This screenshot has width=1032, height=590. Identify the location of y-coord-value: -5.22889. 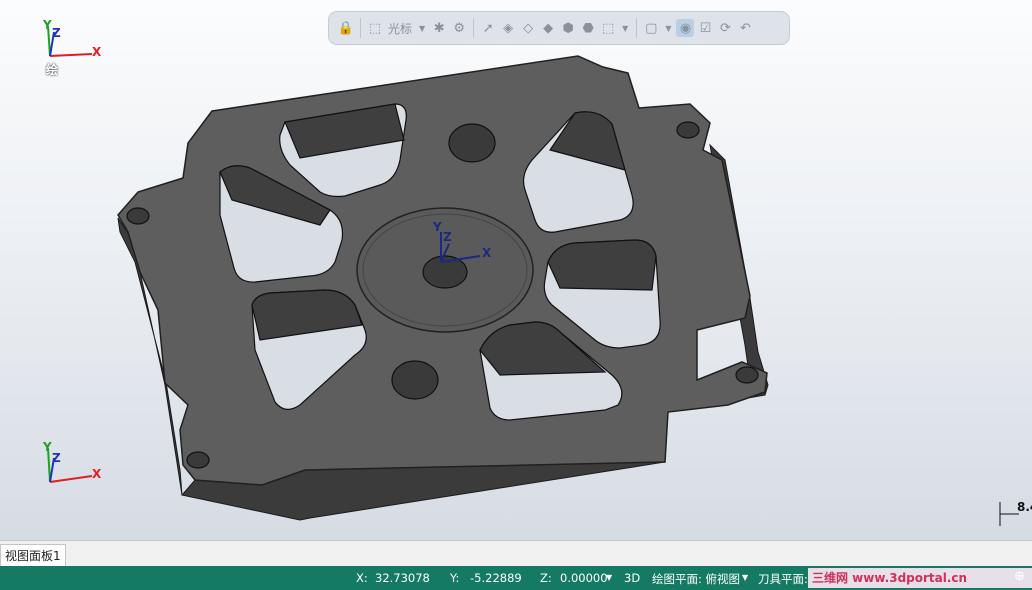
(496, 578).